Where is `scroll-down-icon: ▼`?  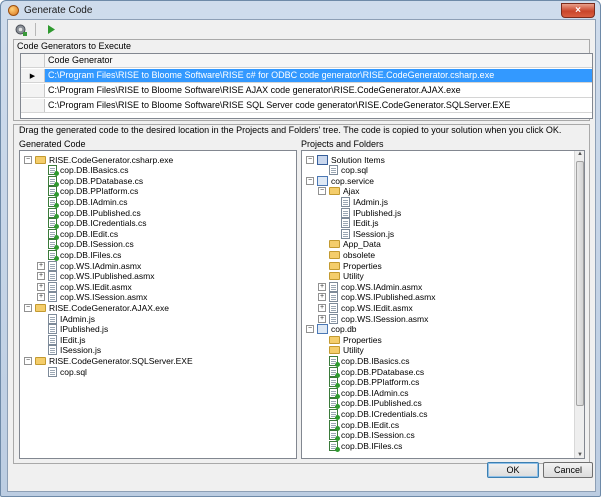
scroll-down-icon: ▼ is located at coordinates (580, 455).